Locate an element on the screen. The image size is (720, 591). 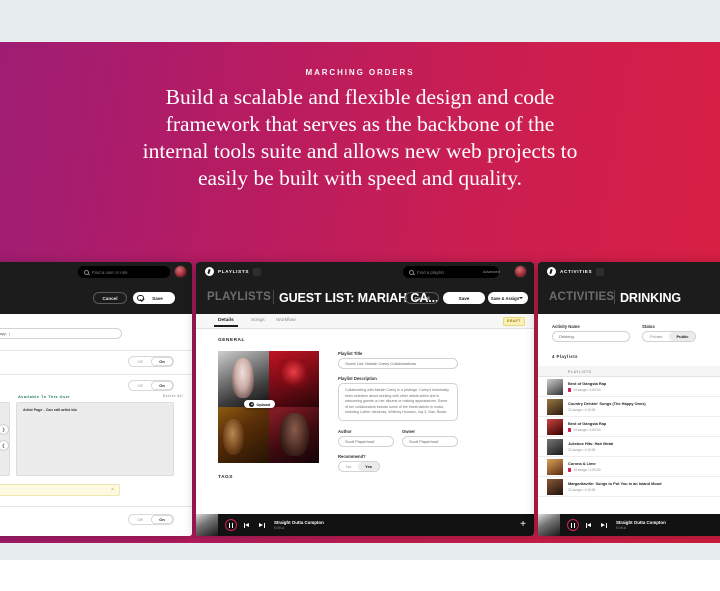
mid-save-button: Save is located at coordinates (464, 298).